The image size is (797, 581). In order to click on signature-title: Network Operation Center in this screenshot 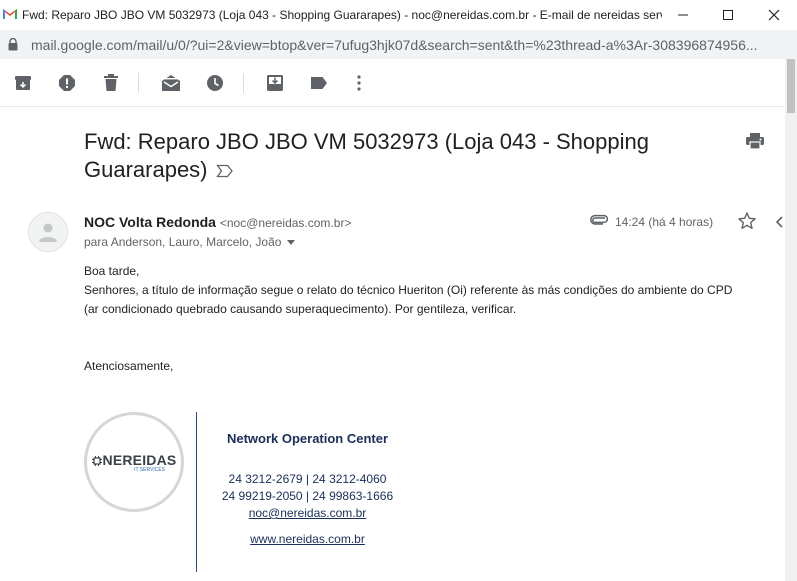, I will do `click(307, 438)`.